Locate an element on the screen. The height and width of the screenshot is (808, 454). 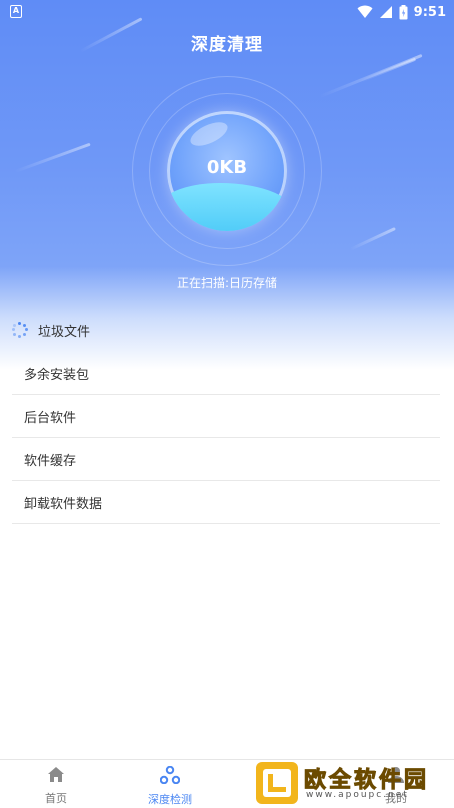
nav-item-home: 首页 is located at coordinates (56, 786).